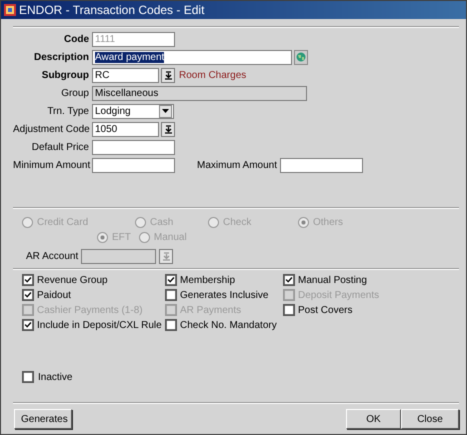 The image size is (467, 435). What do you see at coordinates (72, 280) in the screenshot?
I see `checkbox-label: Revenue Group` at bounding box center [72, 280].